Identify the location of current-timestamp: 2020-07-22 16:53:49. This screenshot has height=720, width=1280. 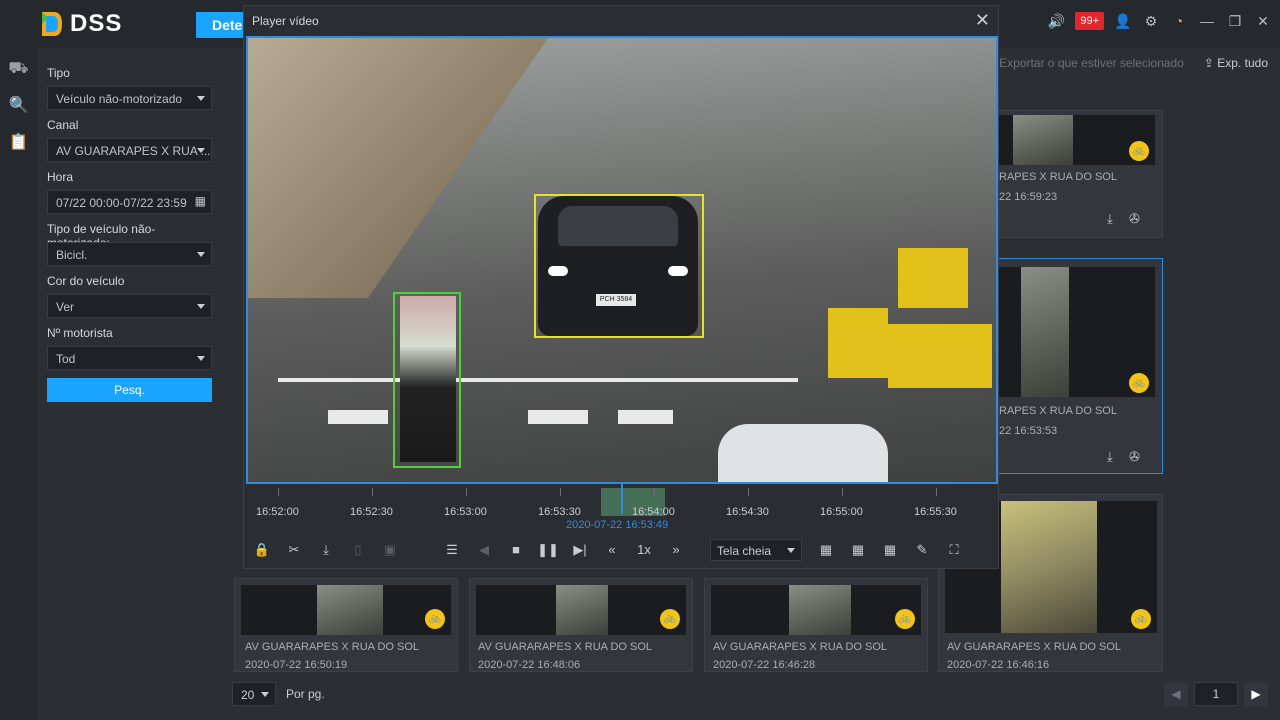
(617, 525).